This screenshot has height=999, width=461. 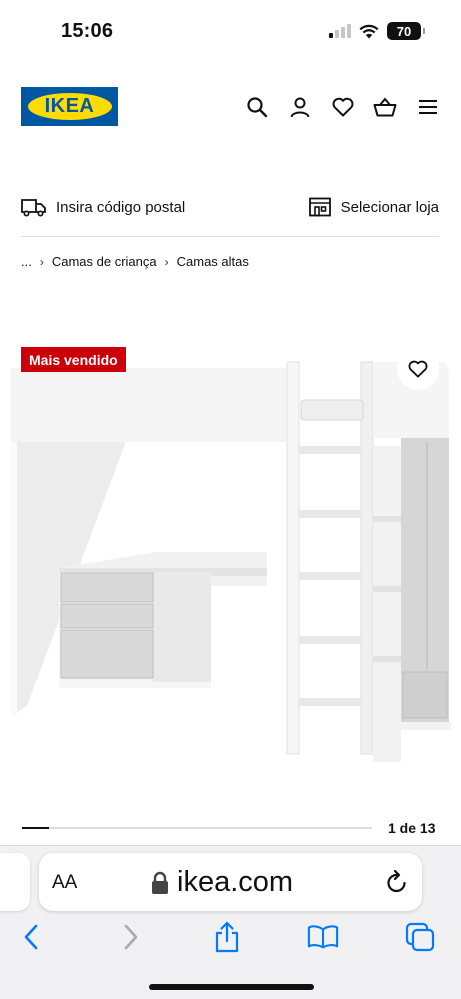 I want to click on postal-code-button: Insira código postal, so click(x=103, y=207).